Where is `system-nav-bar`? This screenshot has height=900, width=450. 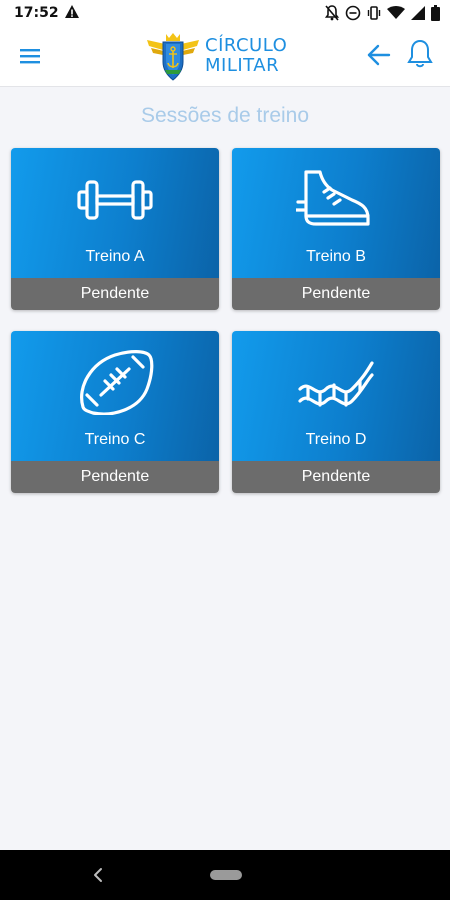
system-nav-bar is located at coordinates (225, 875).